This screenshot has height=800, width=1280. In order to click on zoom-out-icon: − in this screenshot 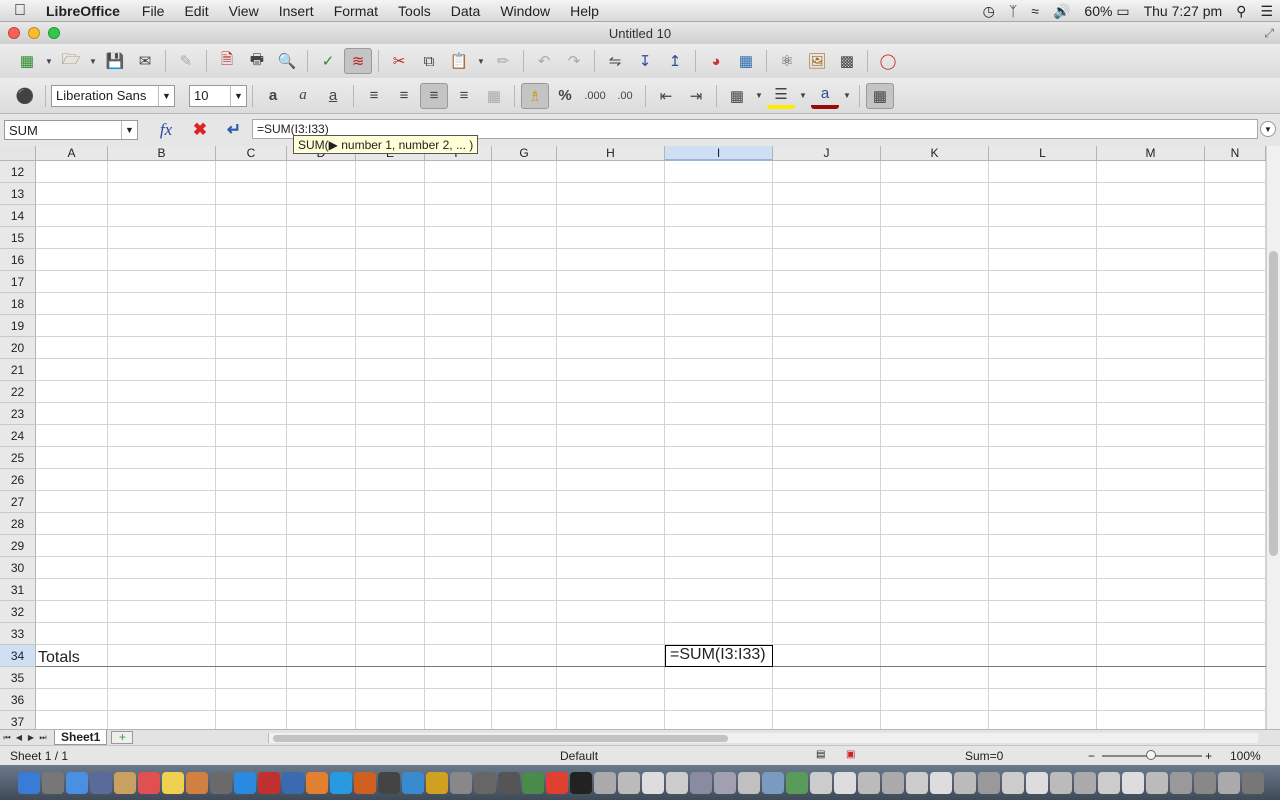, I will do `click(1091, 756)`.